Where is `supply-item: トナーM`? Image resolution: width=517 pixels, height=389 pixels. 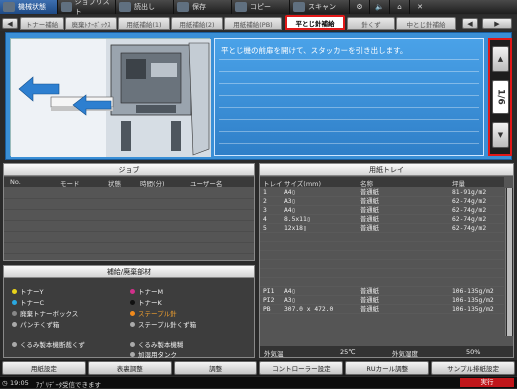 supply-item: トナーM is located at coordinates (146, 291).